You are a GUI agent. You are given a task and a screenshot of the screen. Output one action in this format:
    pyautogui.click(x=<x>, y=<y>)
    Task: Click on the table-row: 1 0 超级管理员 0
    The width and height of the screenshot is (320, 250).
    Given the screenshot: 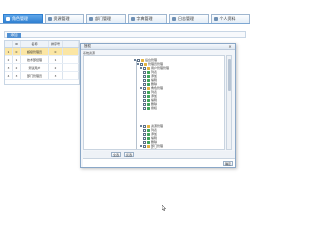 What is the action you would take?
    pyautogui.click(x=42, y=52)
    